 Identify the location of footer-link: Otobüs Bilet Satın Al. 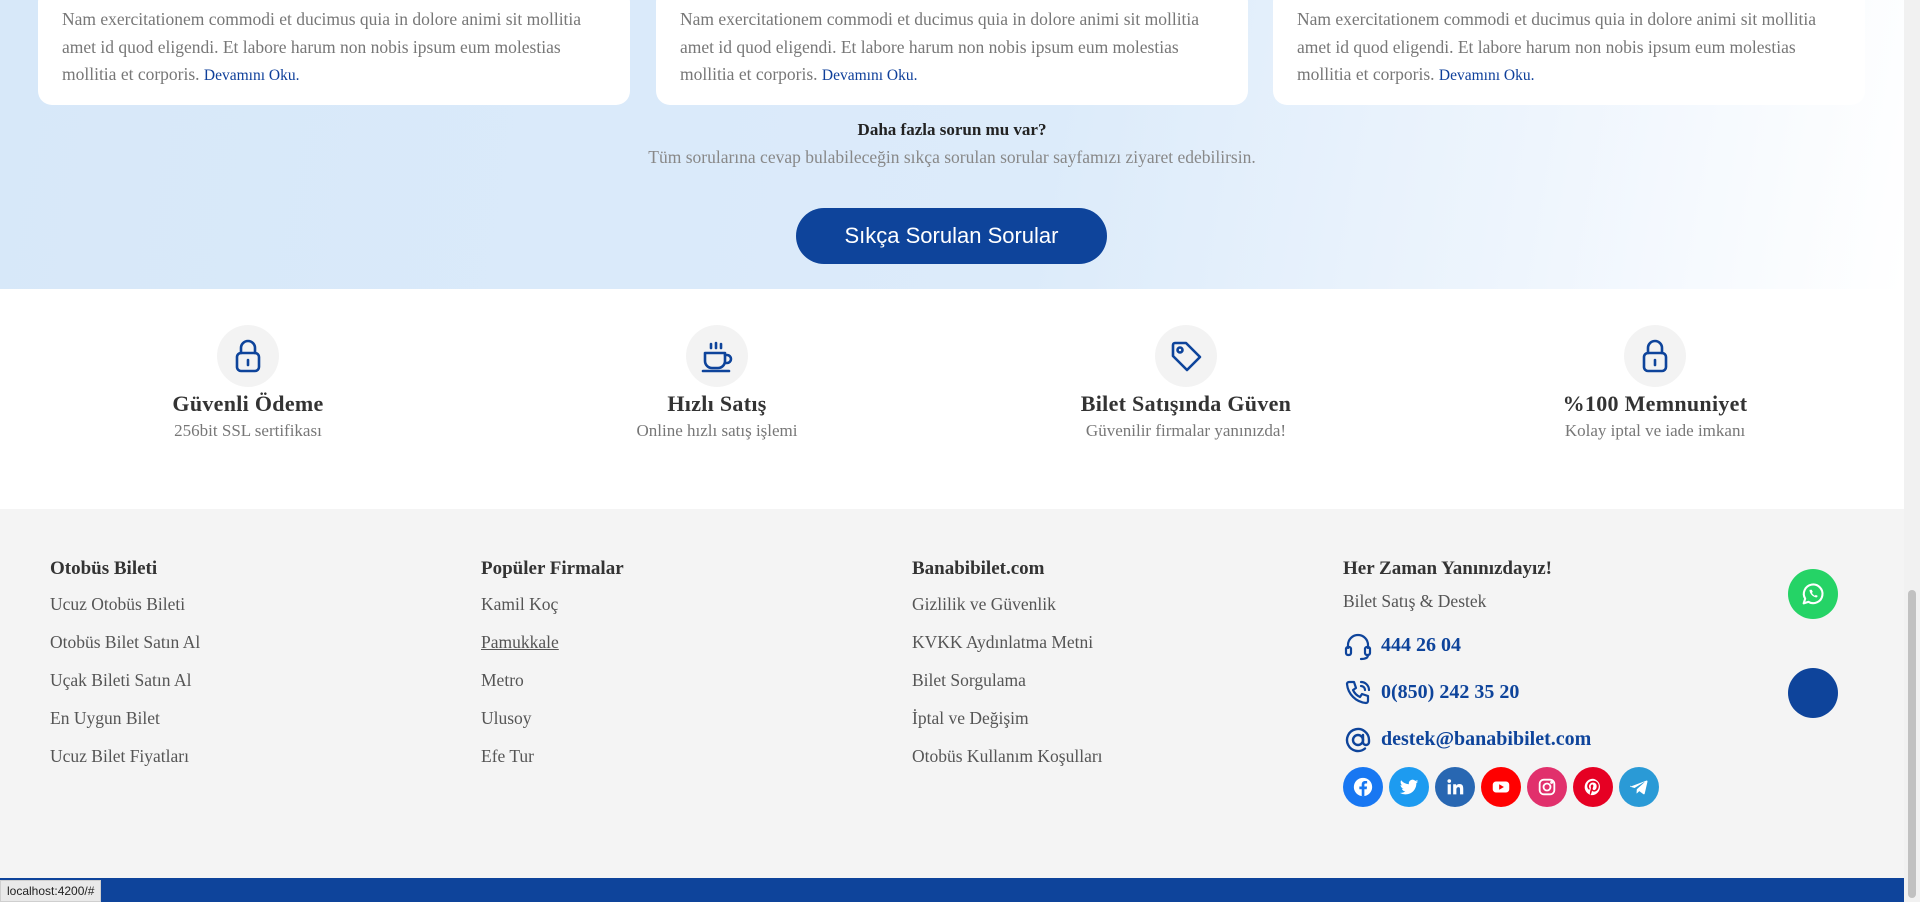
(125, 648).